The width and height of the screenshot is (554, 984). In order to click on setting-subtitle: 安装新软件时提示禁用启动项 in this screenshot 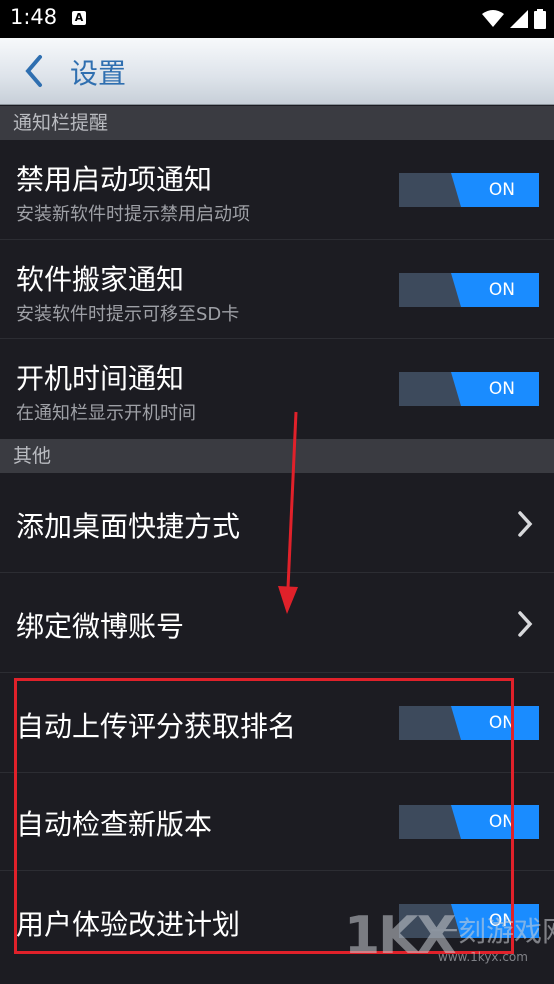, I will do `click(133, 214)`.